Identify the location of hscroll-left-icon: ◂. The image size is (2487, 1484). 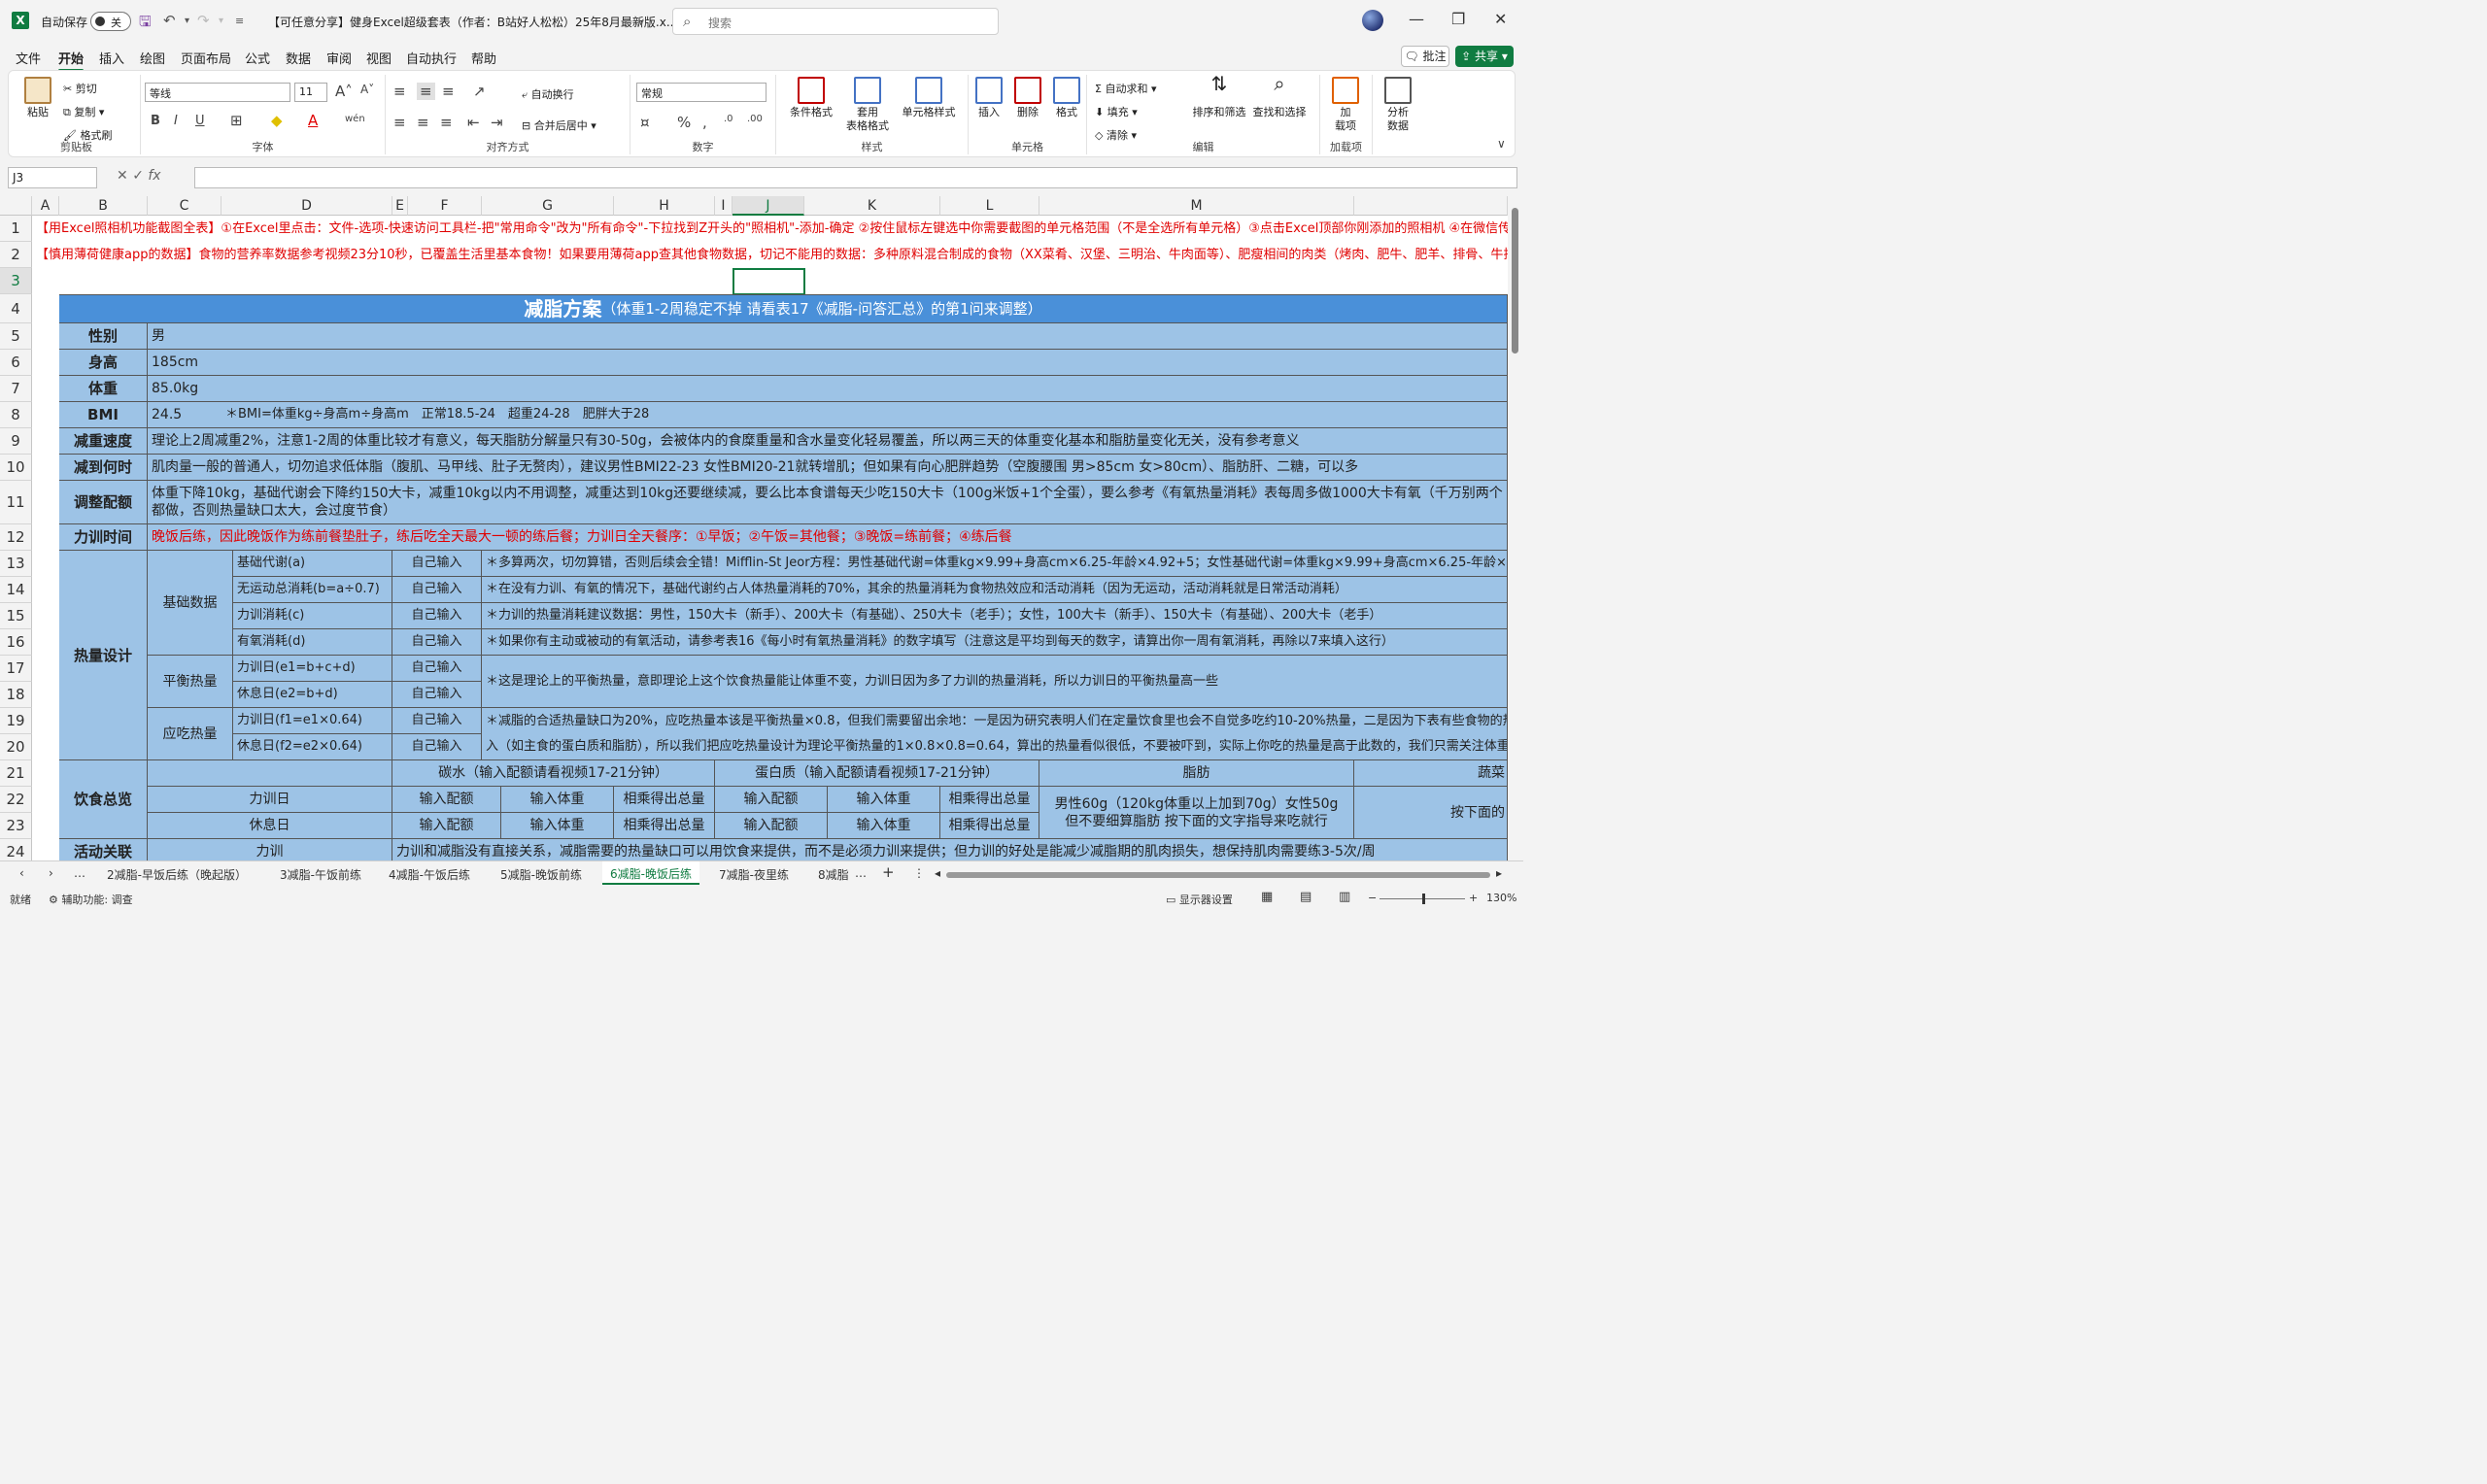
(937, 873).